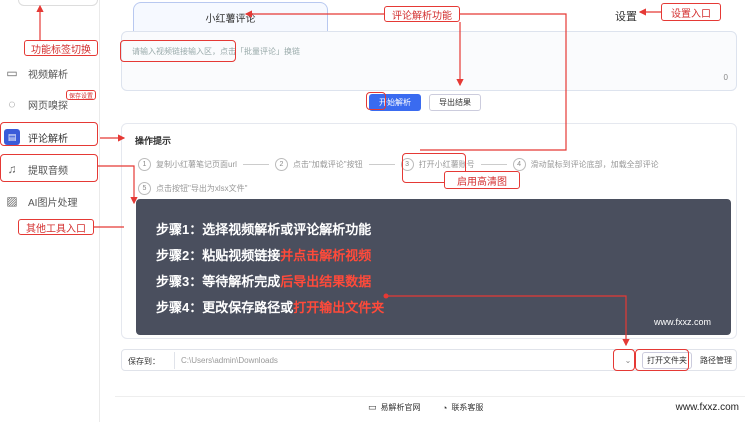 Image resolution: width=753 pixels, height=422 pixels. What do you see at coordinates (508, 321) in the screenshot?
I see `arrow-save-path` at bounding box center [508, 321].